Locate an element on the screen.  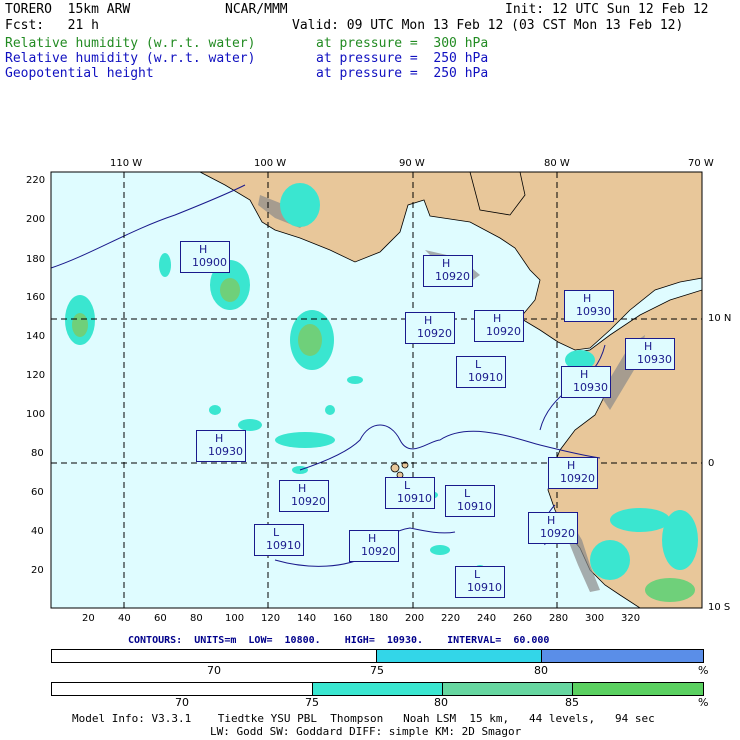
x-tick-label: 240 is located at coordinates (487, 618).